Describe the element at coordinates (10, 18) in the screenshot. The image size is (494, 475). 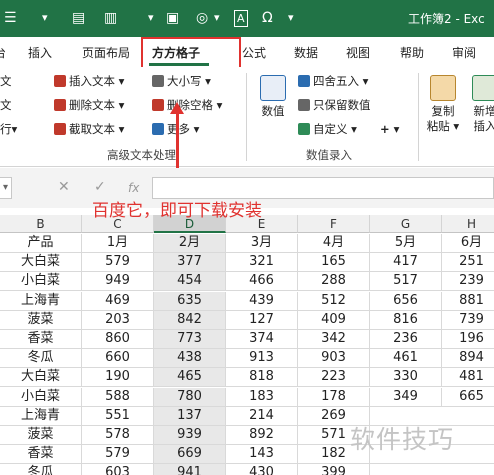
I see `ribbon-menu-icon: ☰` at that location.